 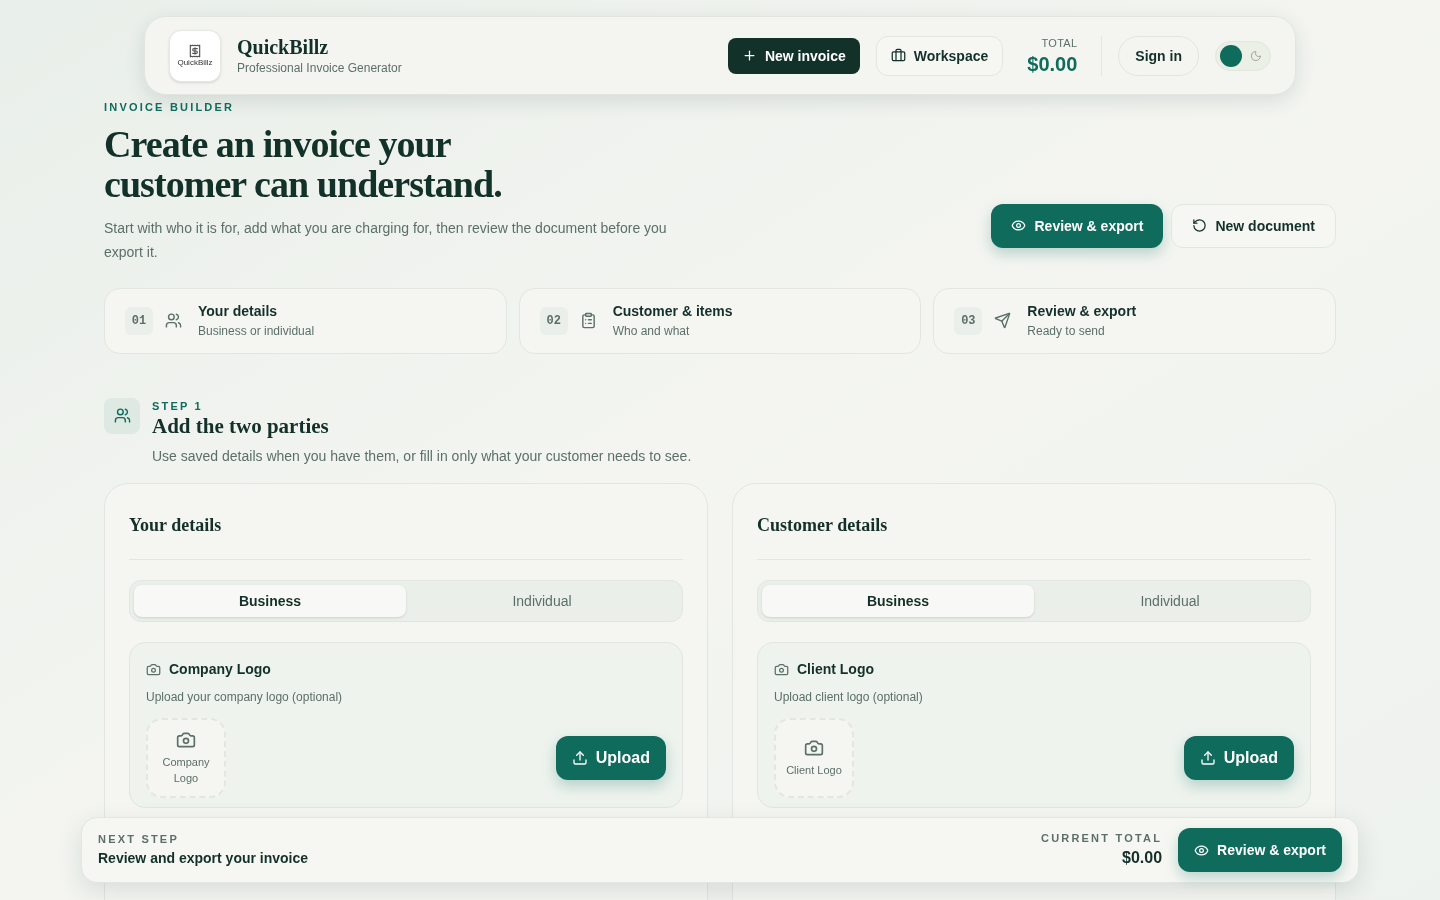 What do you see at coordinates (305, 320) in the screenshot?
I see `step-card: 01 Your details Business or individual` at bounding box center [305, 320].